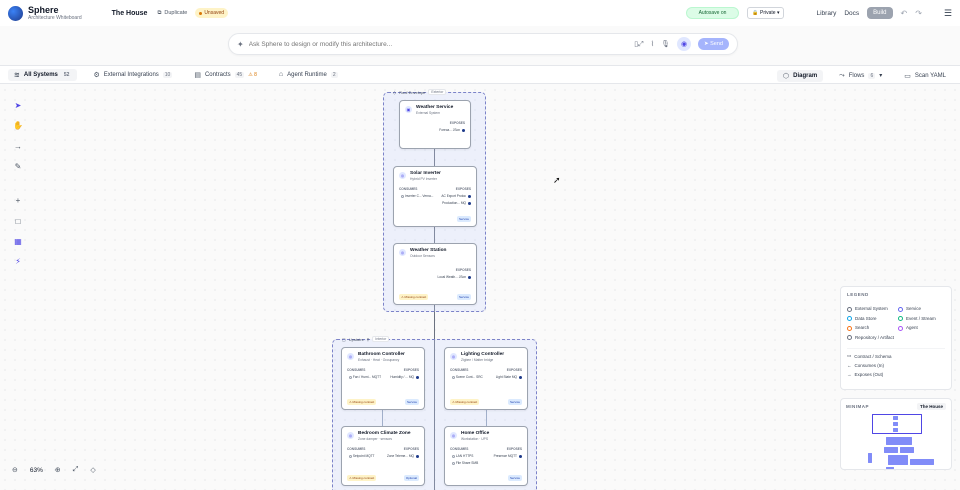 The height and width of the screenshot is (490, 960). What do you see at coordinates (66, 74) in the screenshot?
I see `tab-count: 52` at bounding box center [66, 74].